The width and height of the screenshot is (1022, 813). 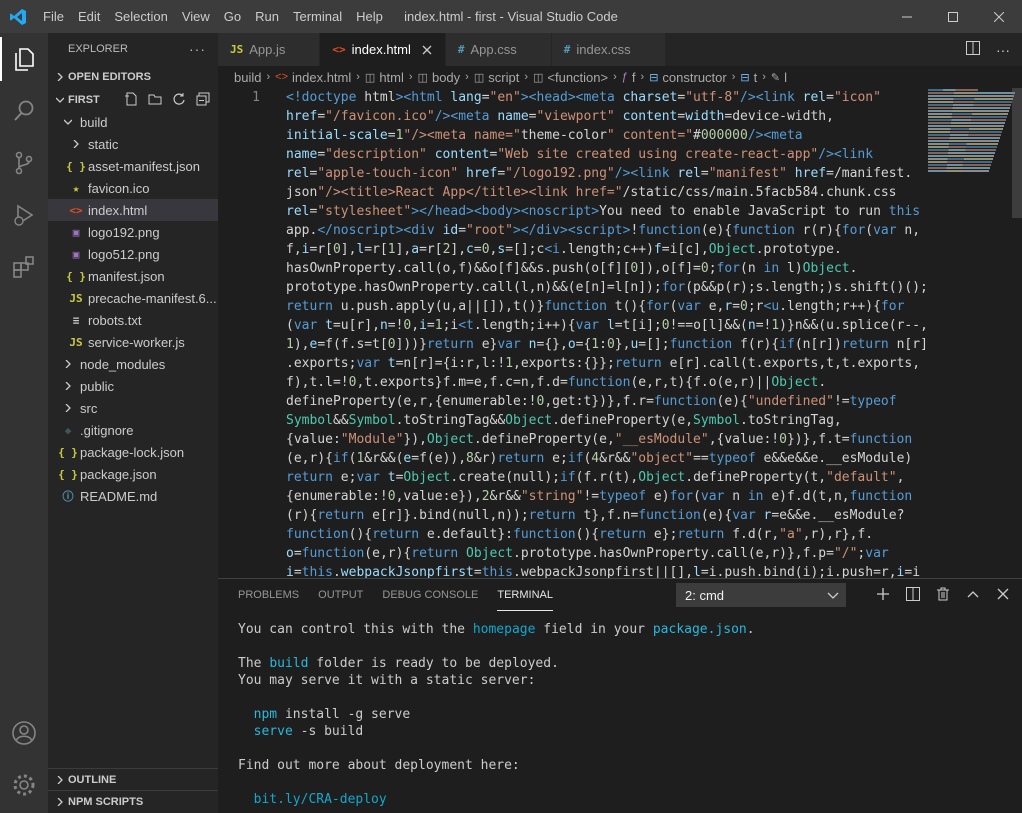 I want to click on breadcrumb-symbol-icon: ƒ, so click(x=624, y=77).